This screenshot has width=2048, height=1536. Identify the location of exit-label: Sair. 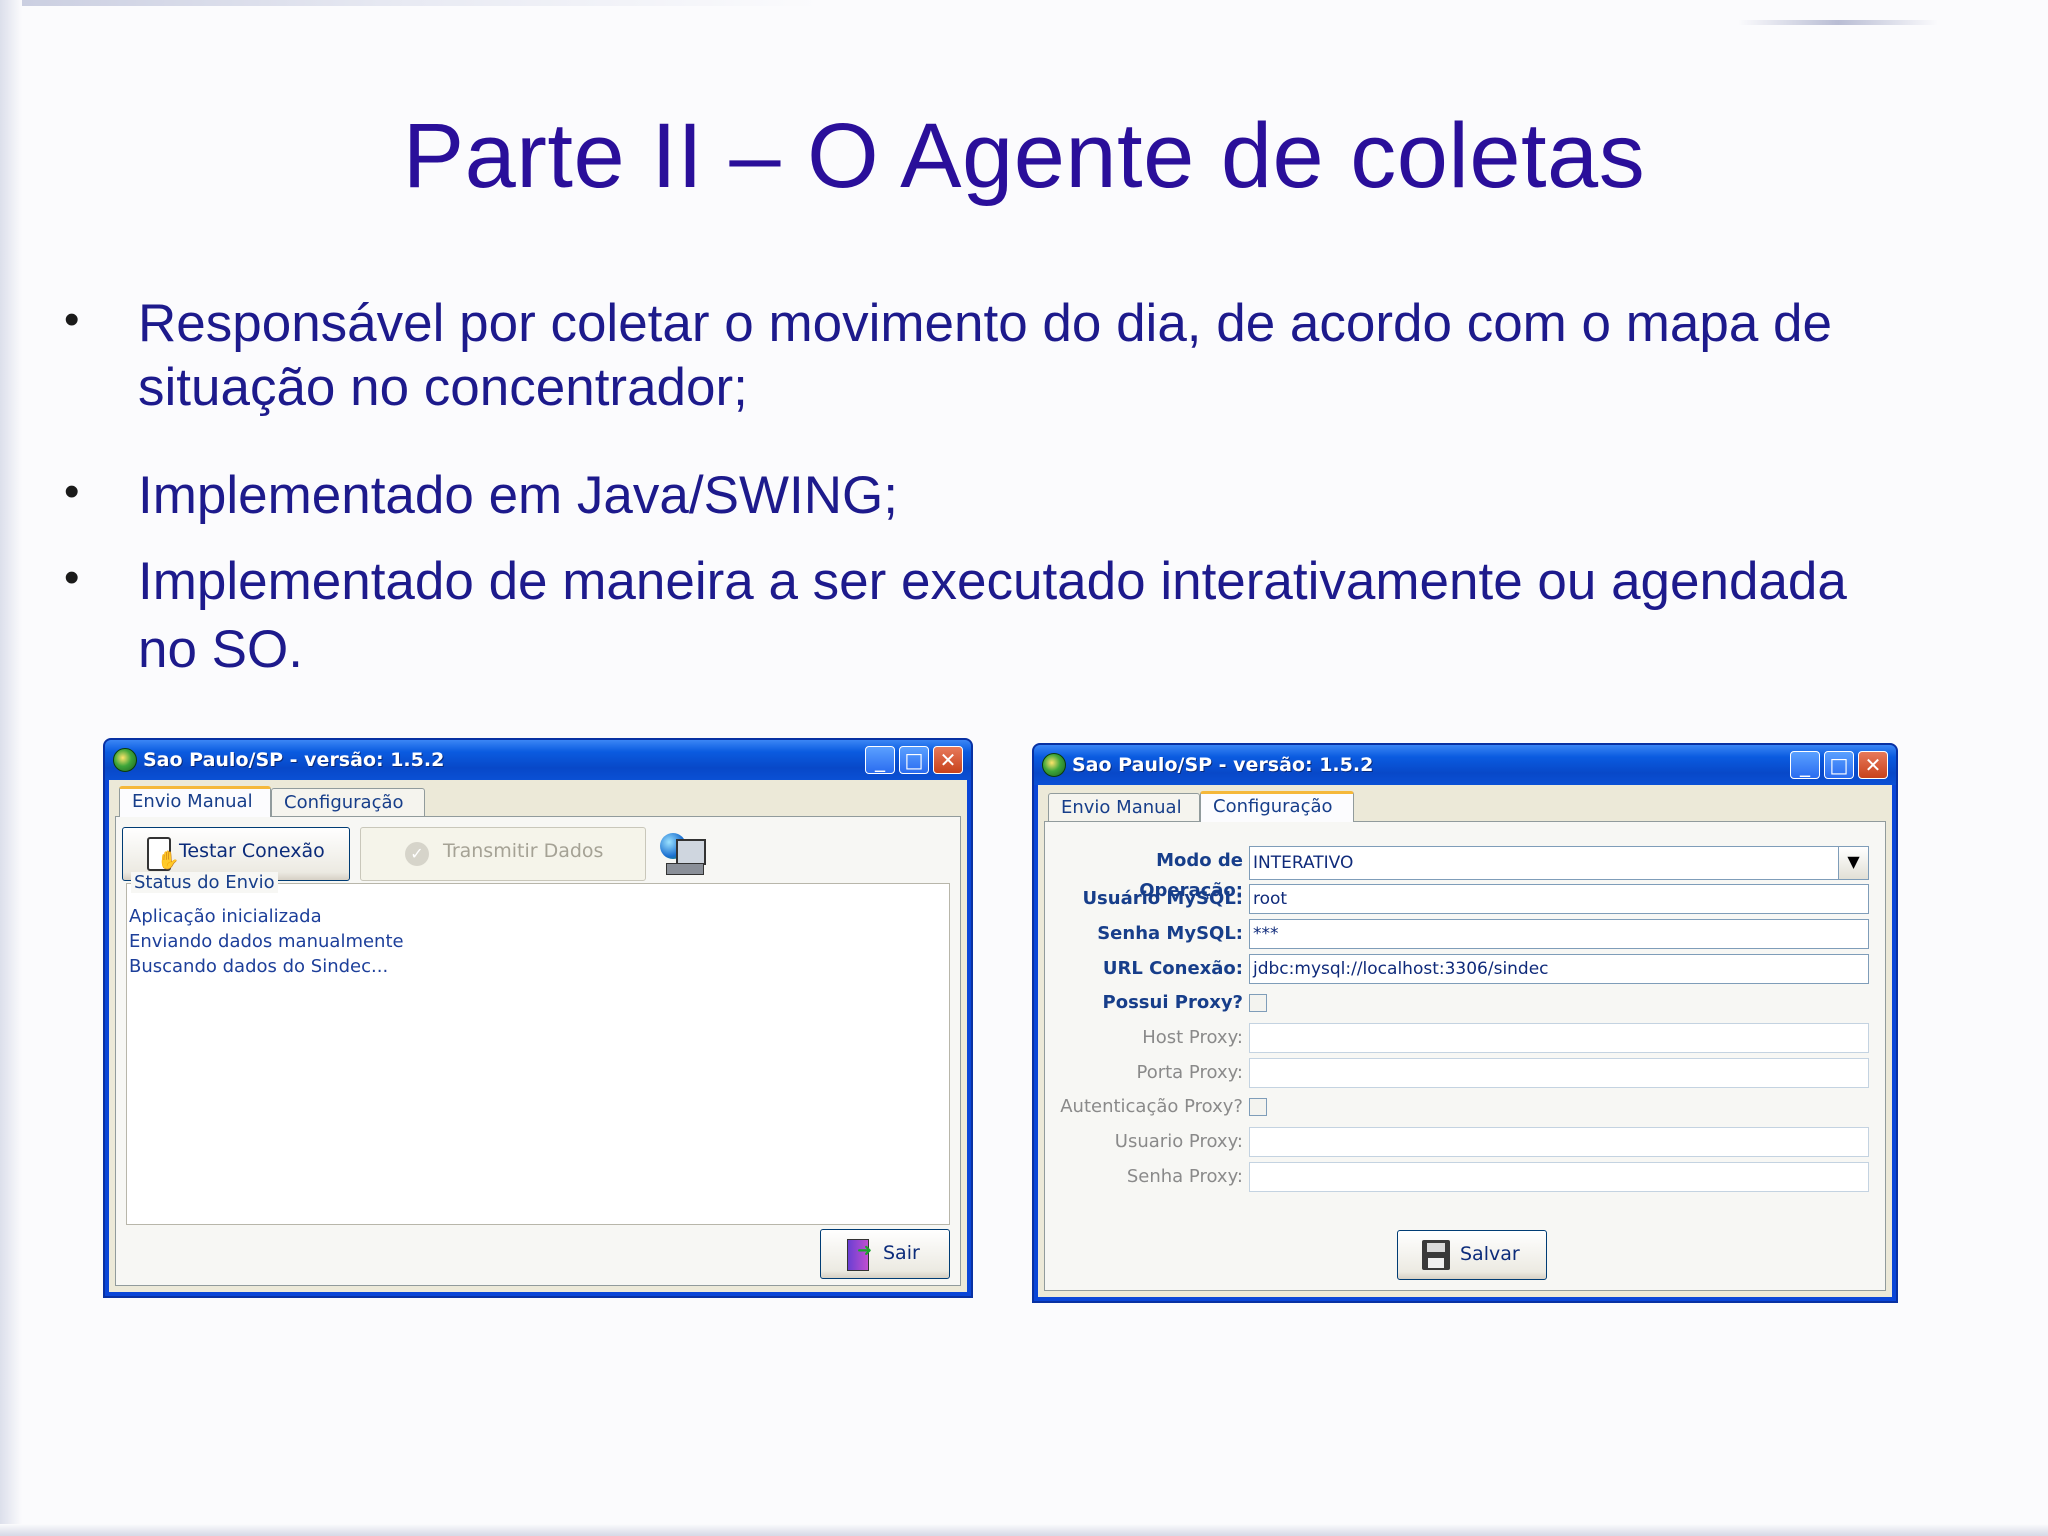
(901, 1253).